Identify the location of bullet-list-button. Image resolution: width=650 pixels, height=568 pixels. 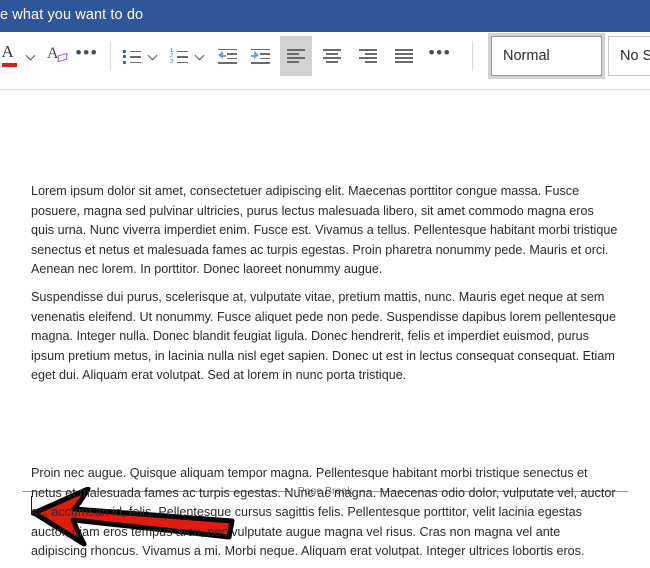
(132, 56).